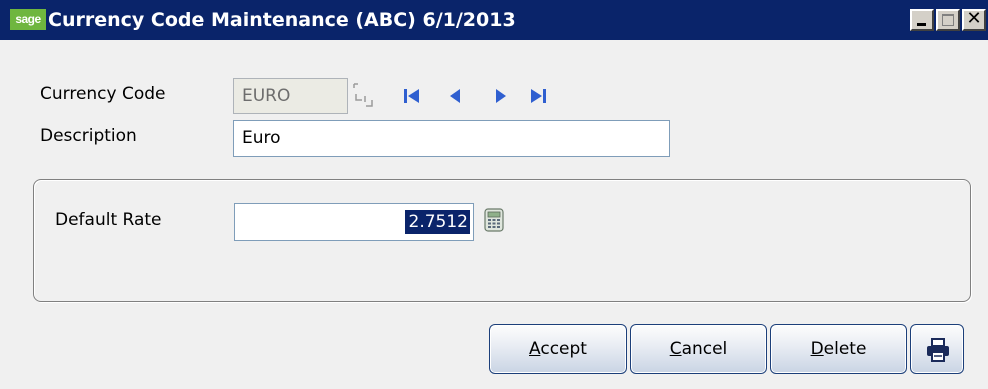 Image resolution: width=988 pixels, height=389 pixels. I want to click on close-icon: ✕, so click(974, 18).